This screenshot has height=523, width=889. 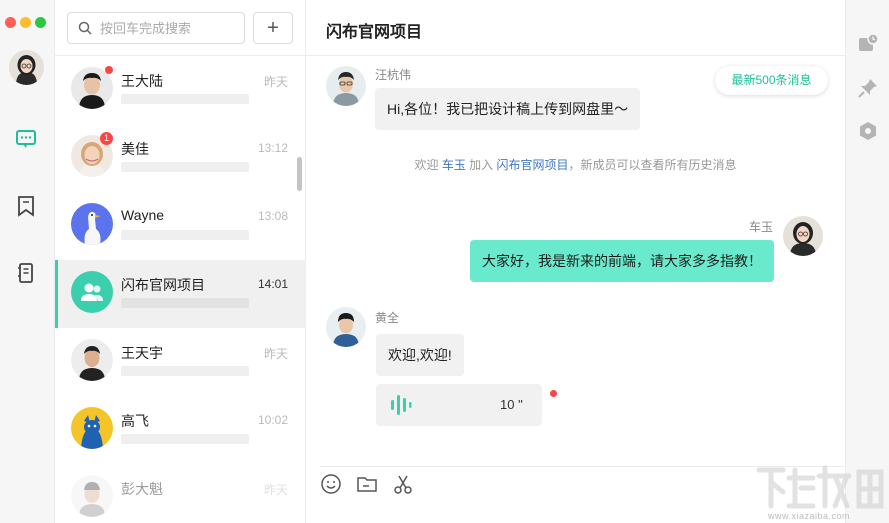 What do you see at coordinates (143, 215) in the screenshot?
I see `conversation-name: Wayne` at bounding box center [143, 215].